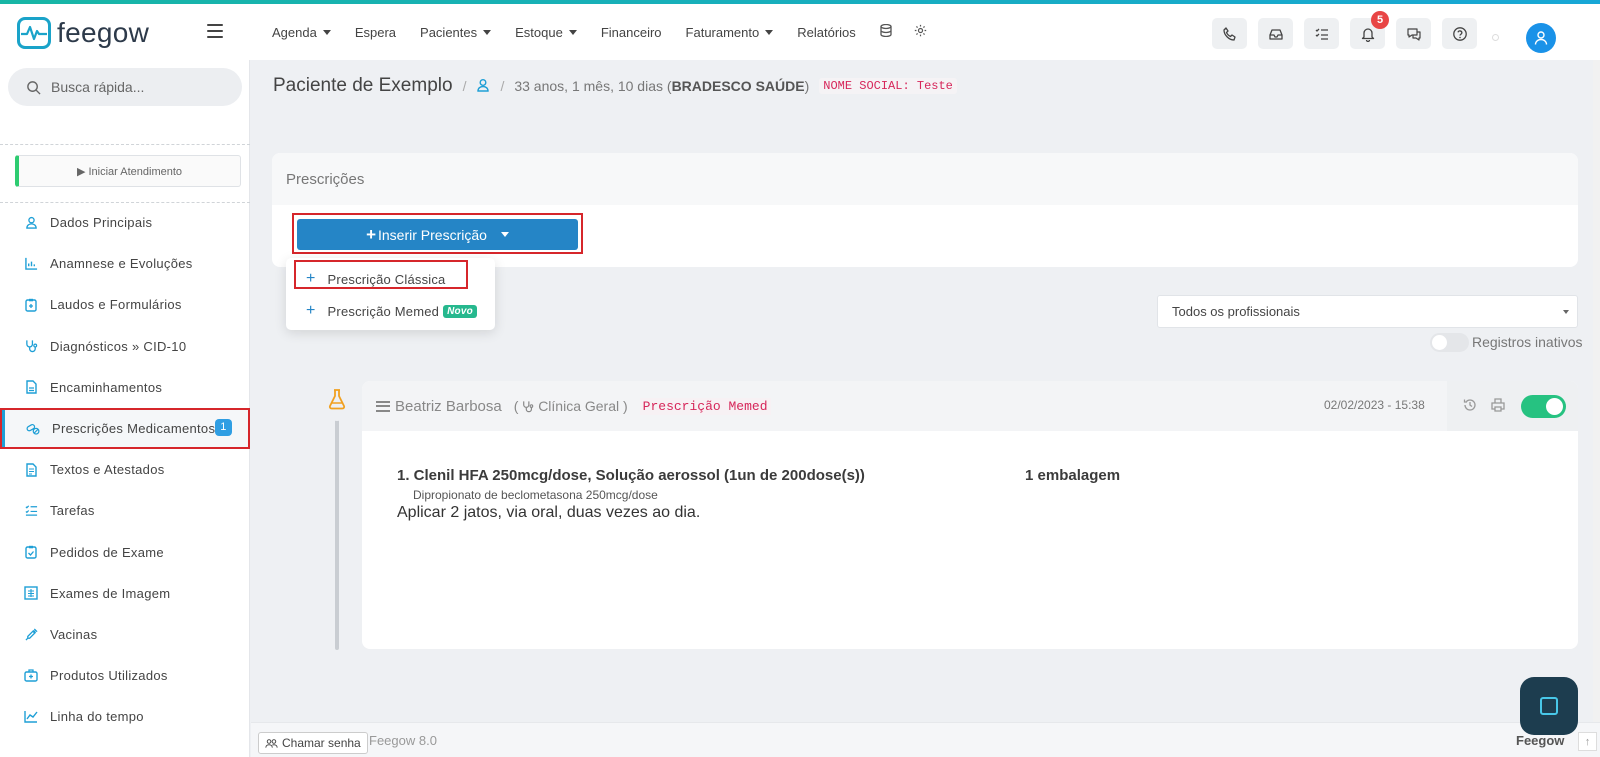 This screenshot has height=757, width=1600. What do you see at coordinates (1367, 311) in the screenshot?
I see `professional-filter-select: Todos os profissionais` at bounding box center [1367, 311].